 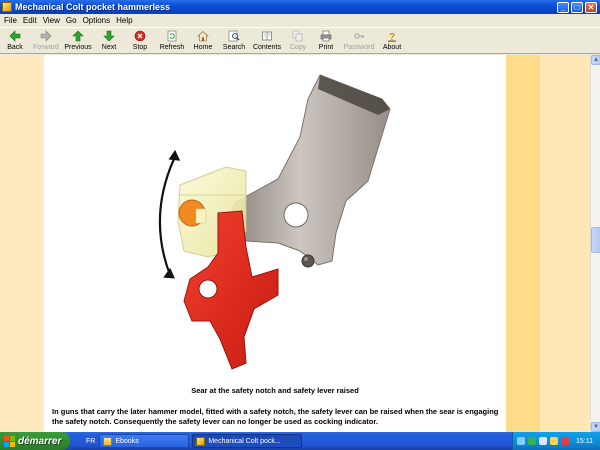 I want to click on home-button: Home, so click(x=203, y=39).